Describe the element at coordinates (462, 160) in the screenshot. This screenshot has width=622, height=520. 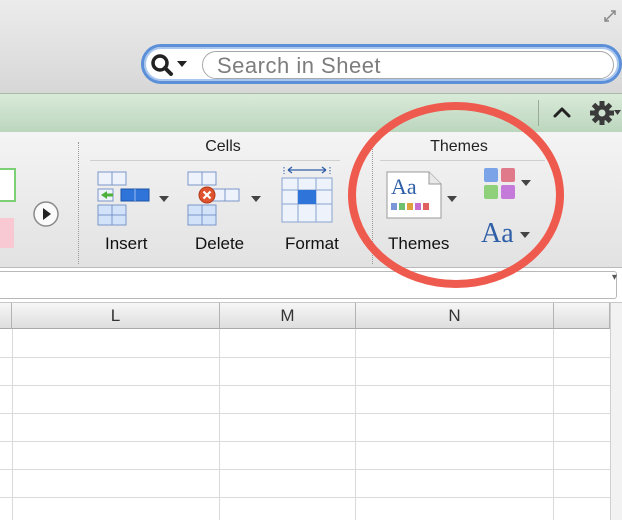
I see `themes-title-rule` at that location.